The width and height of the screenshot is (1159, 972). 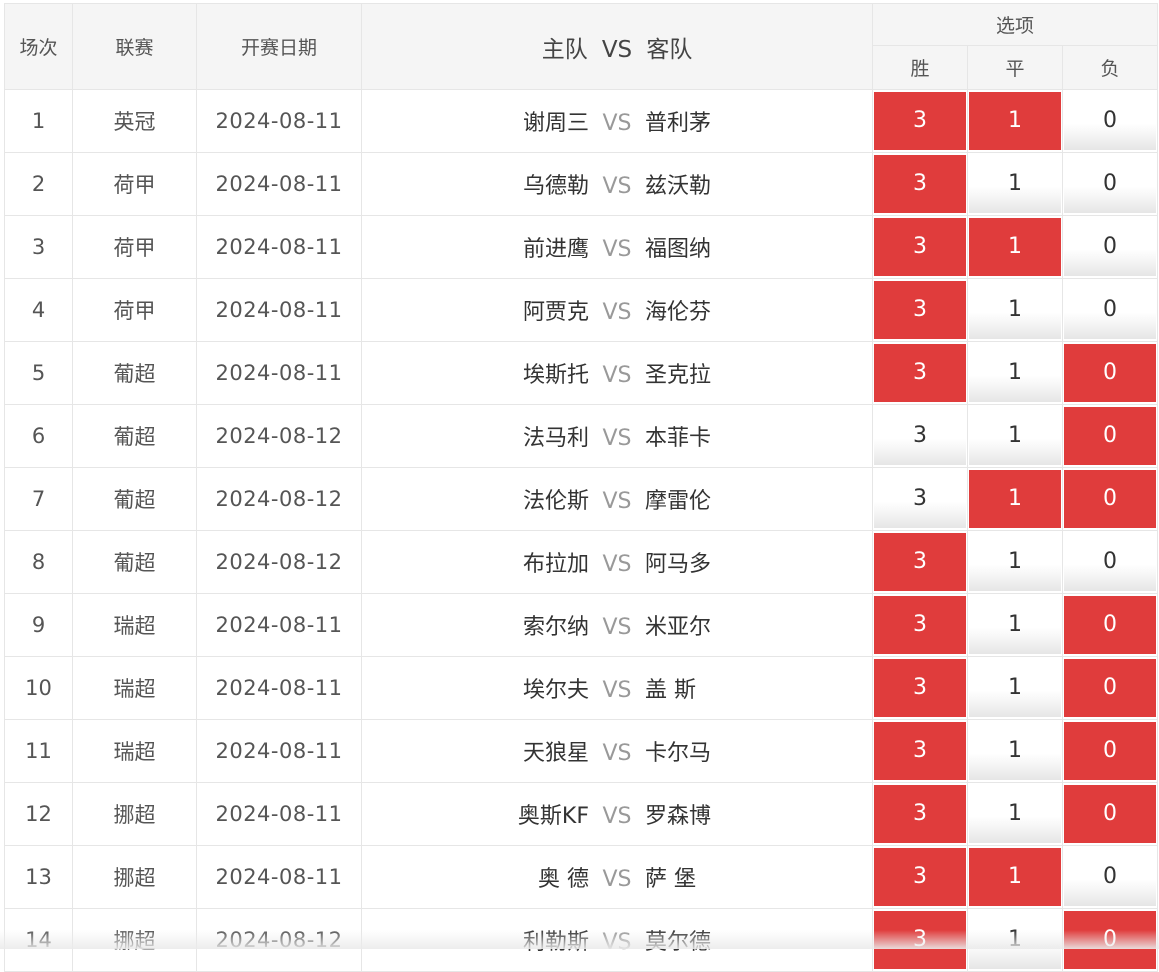 What do you see at coordinates (581, 373) in the screenshot?
I see `table-row: 5 葡超 2024-08-11 埃斯托 VS 圣克拉 3 1 0` at bounding box center [581, 373].